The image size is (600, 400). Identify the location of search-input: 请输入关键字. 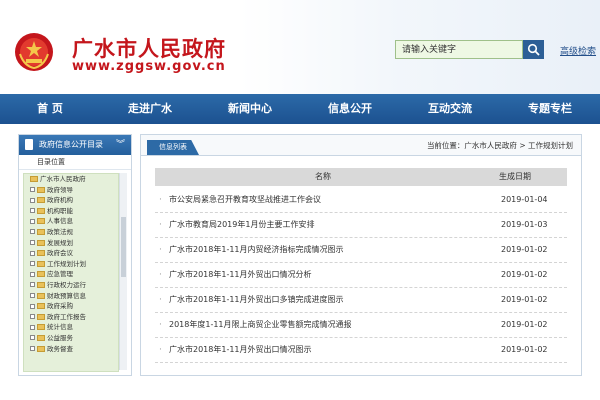
(459, 49).